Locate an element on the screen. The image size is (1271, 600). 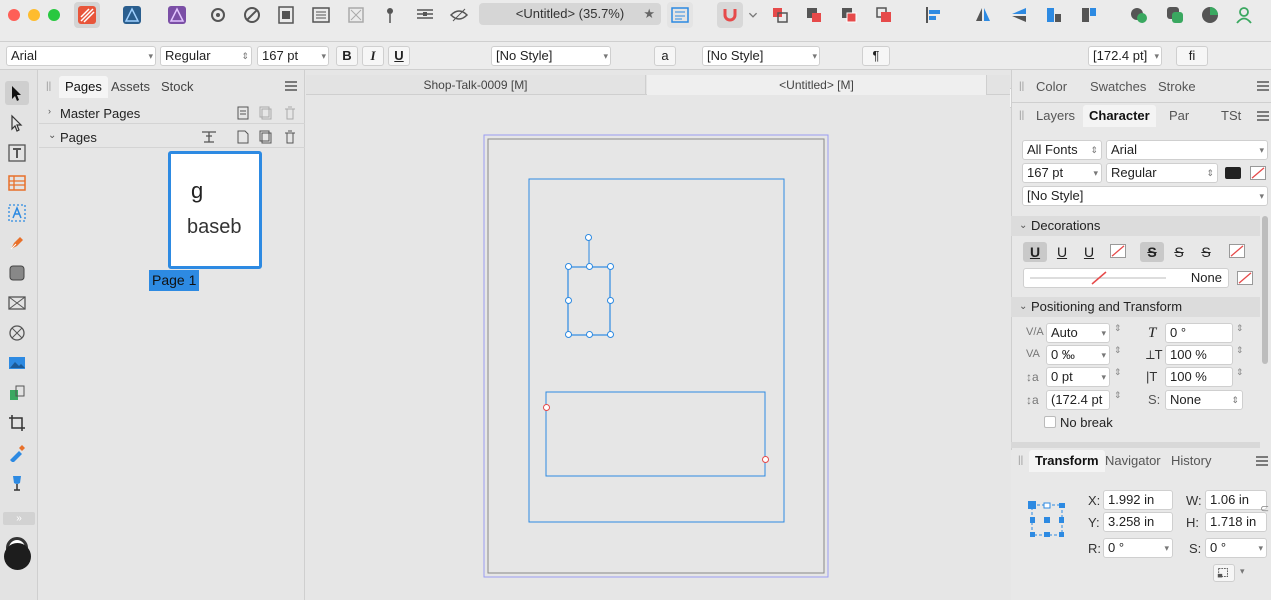
pages-section: ⌄ Pages is located at coordinates (172, 137).